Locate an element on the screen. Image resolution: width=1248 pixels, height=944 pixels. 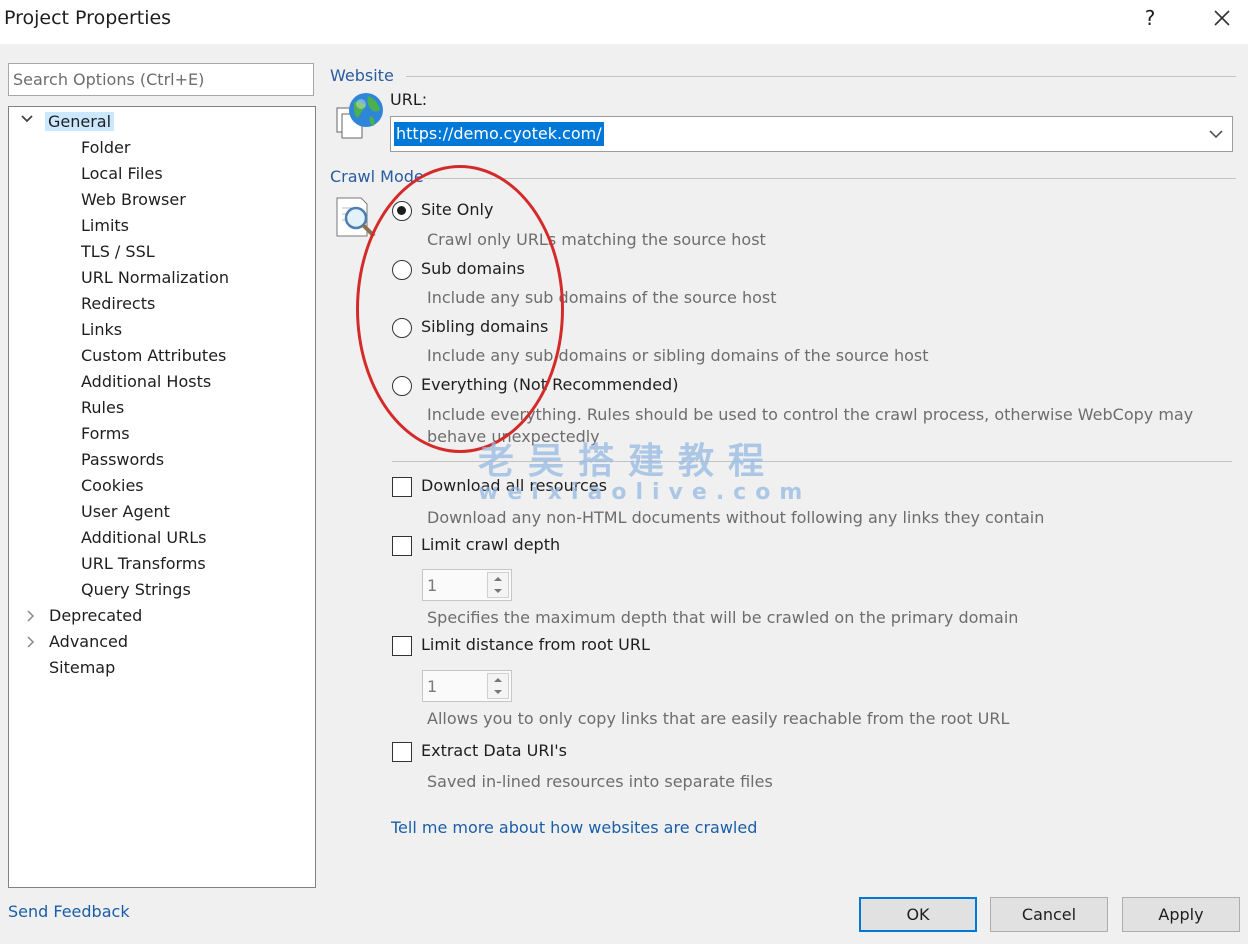
limit-distance-label: Limit distance from root URL is located at coordinates (535, 644).